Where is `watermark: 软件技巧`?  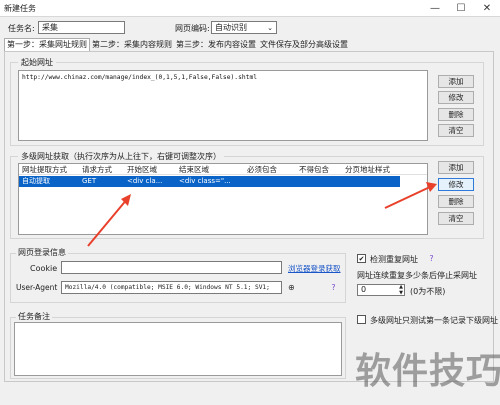 watermark: 软件技巧 is located at coordinates (427, 371).